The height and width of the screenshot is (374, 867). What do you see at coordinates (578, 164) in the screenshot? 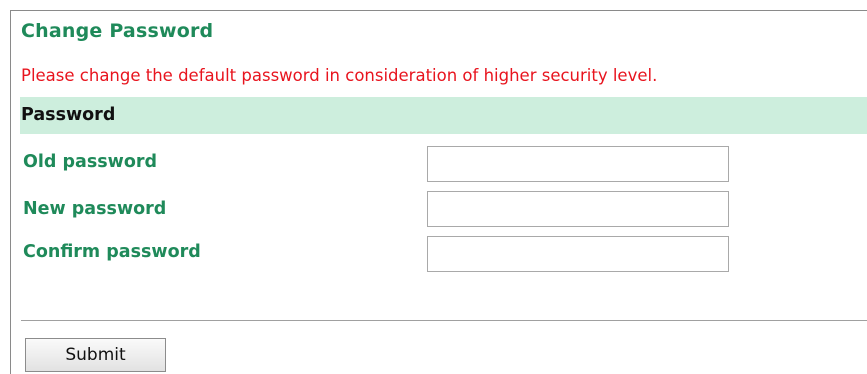
I see `old-password-field` at bounding box center [578, 164].